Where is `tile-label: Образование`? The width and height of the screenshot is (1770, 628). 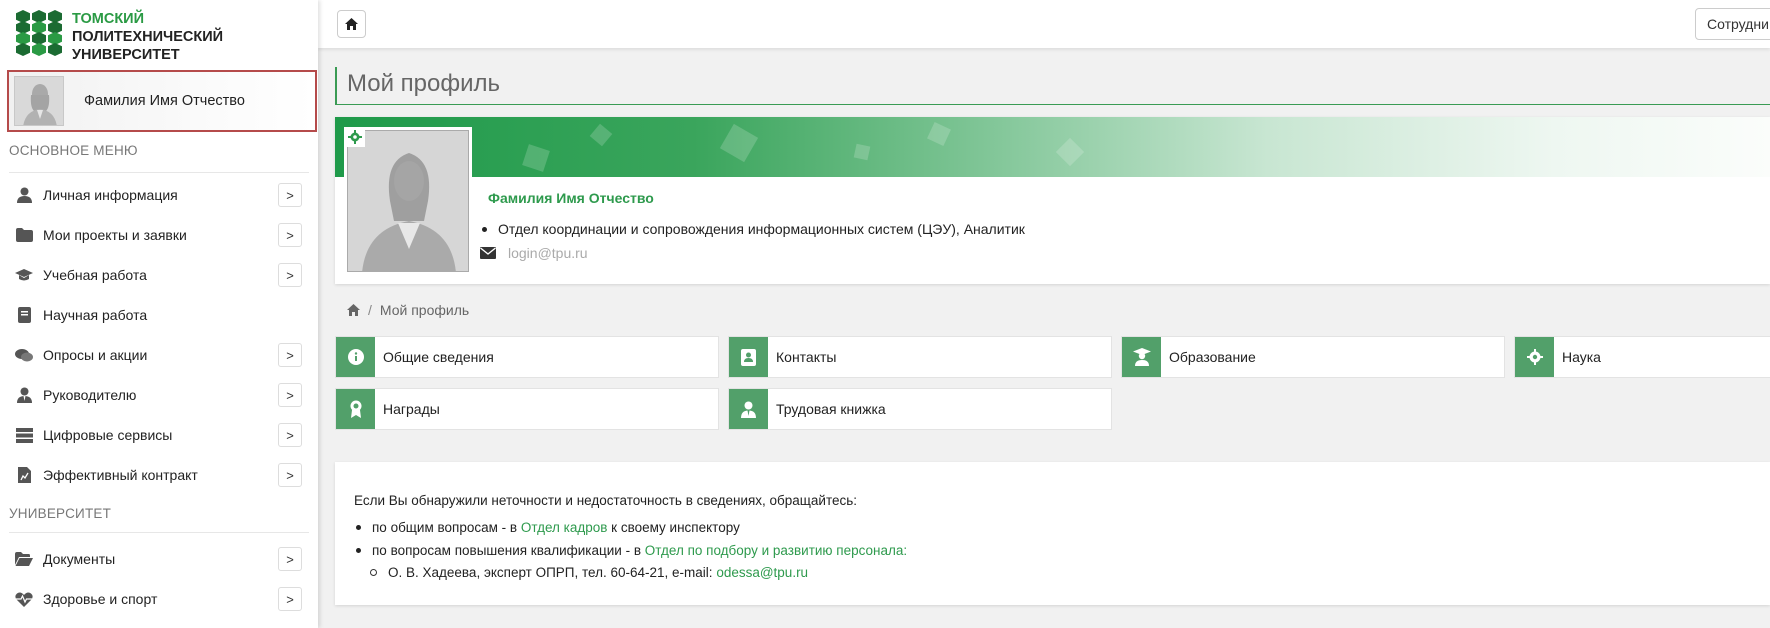 tile-label: Образование is located at coordinates (1212, 357).